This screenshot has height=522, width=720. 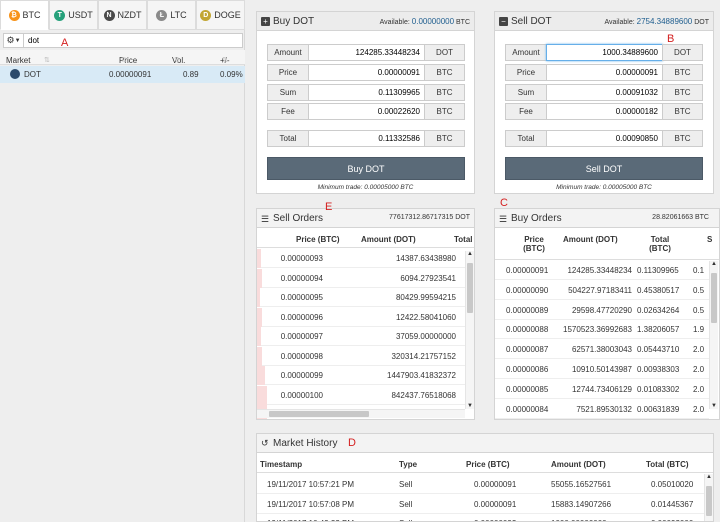 What do you see at coordinates (305, 443) in the screenshot?
I see `market-history-title: Market History` at bounding box center [305, 443].